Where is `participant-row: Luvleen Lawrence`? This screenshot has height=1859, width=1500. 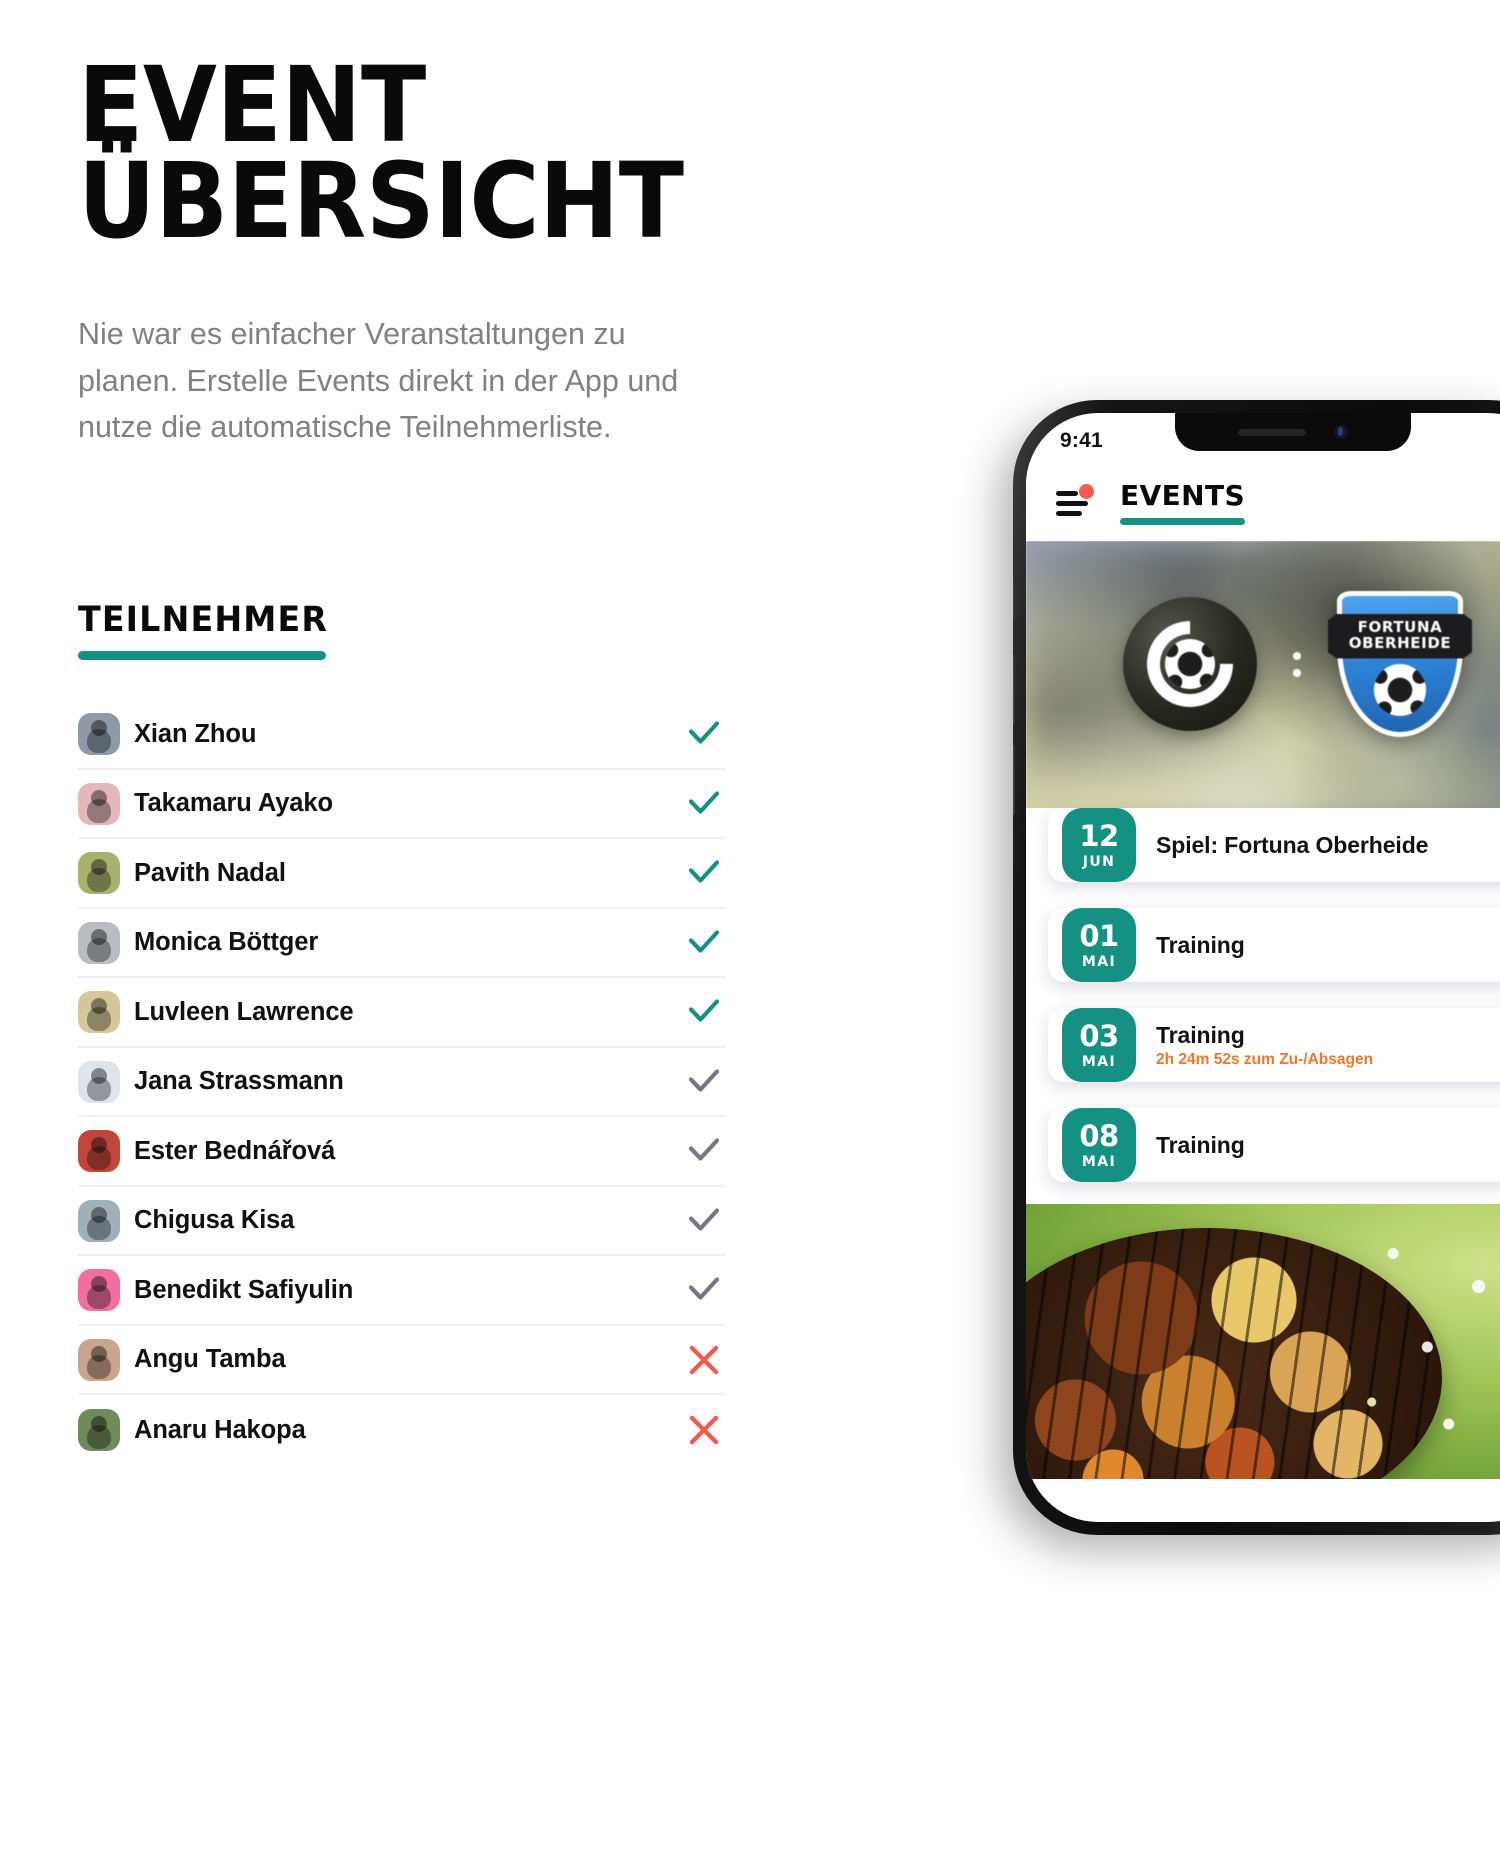
participant-row: Luvleen Lawrence is located at coordinates (402, 1013).